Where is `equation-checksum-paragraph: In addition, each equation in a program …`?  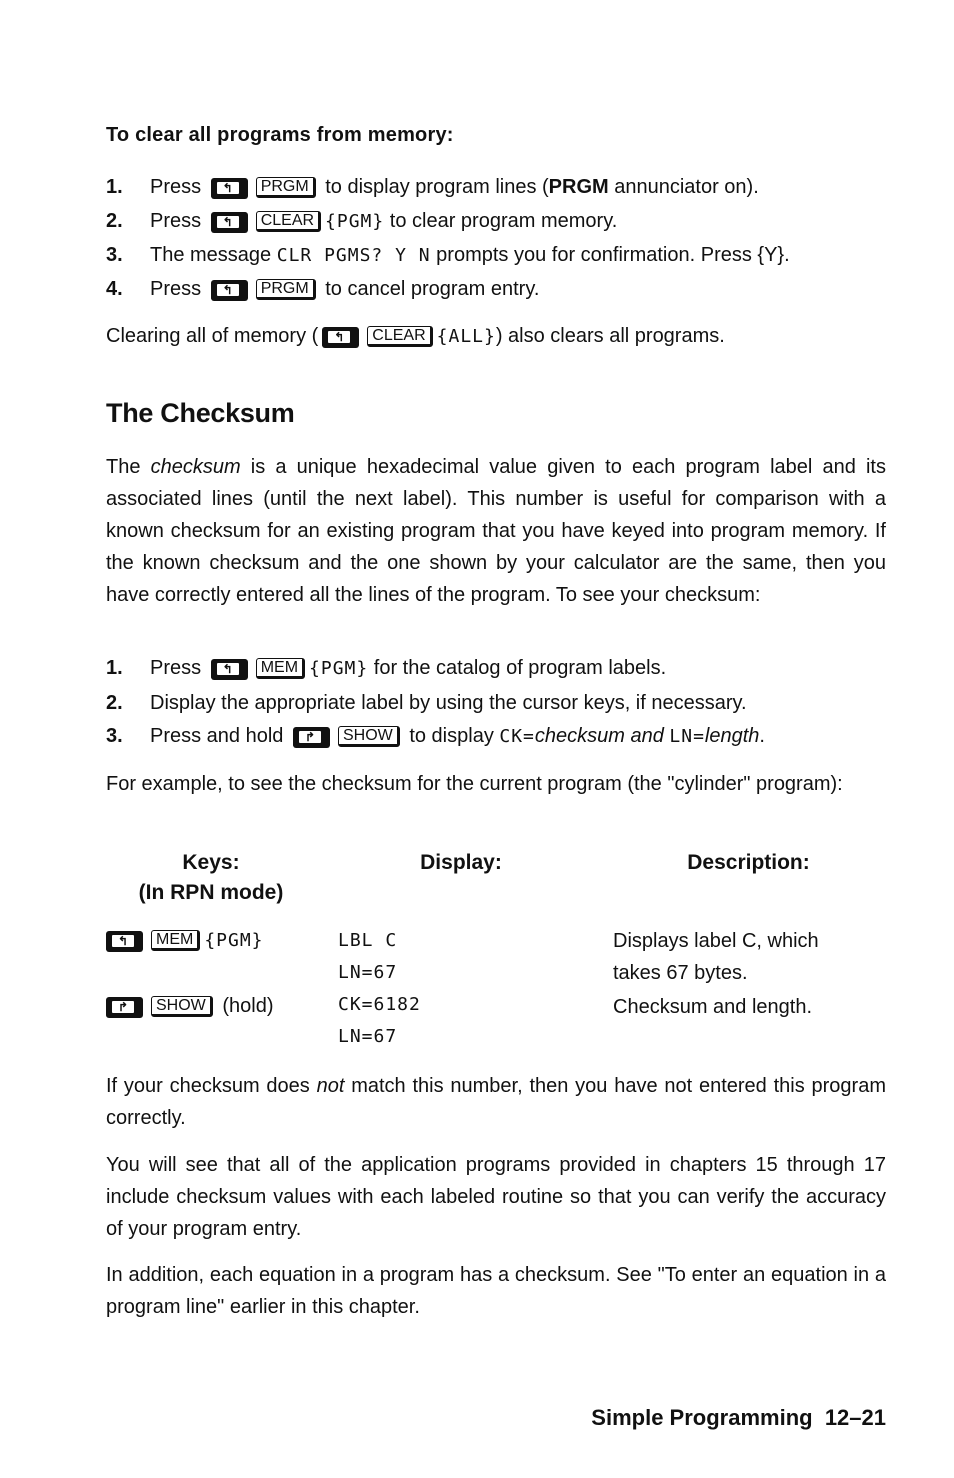
equation-checksum-paragraph: In addition, each equation in a program … is located at coordinates (496, 1291).